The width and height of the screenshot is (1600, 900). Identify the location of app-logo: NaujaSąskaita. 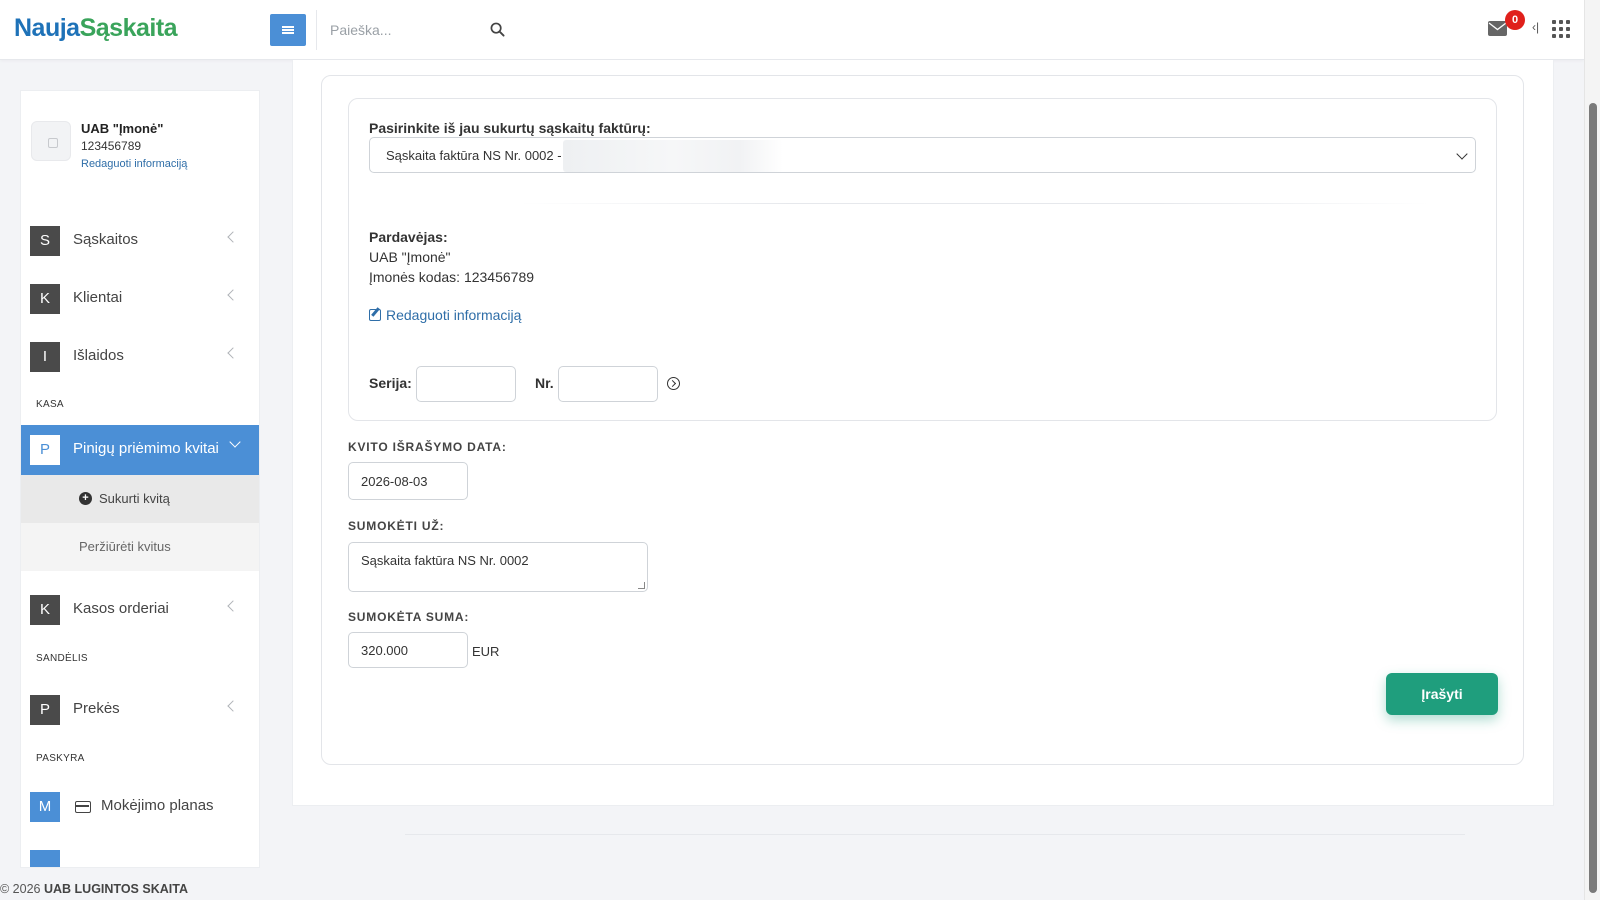
(96, 28).